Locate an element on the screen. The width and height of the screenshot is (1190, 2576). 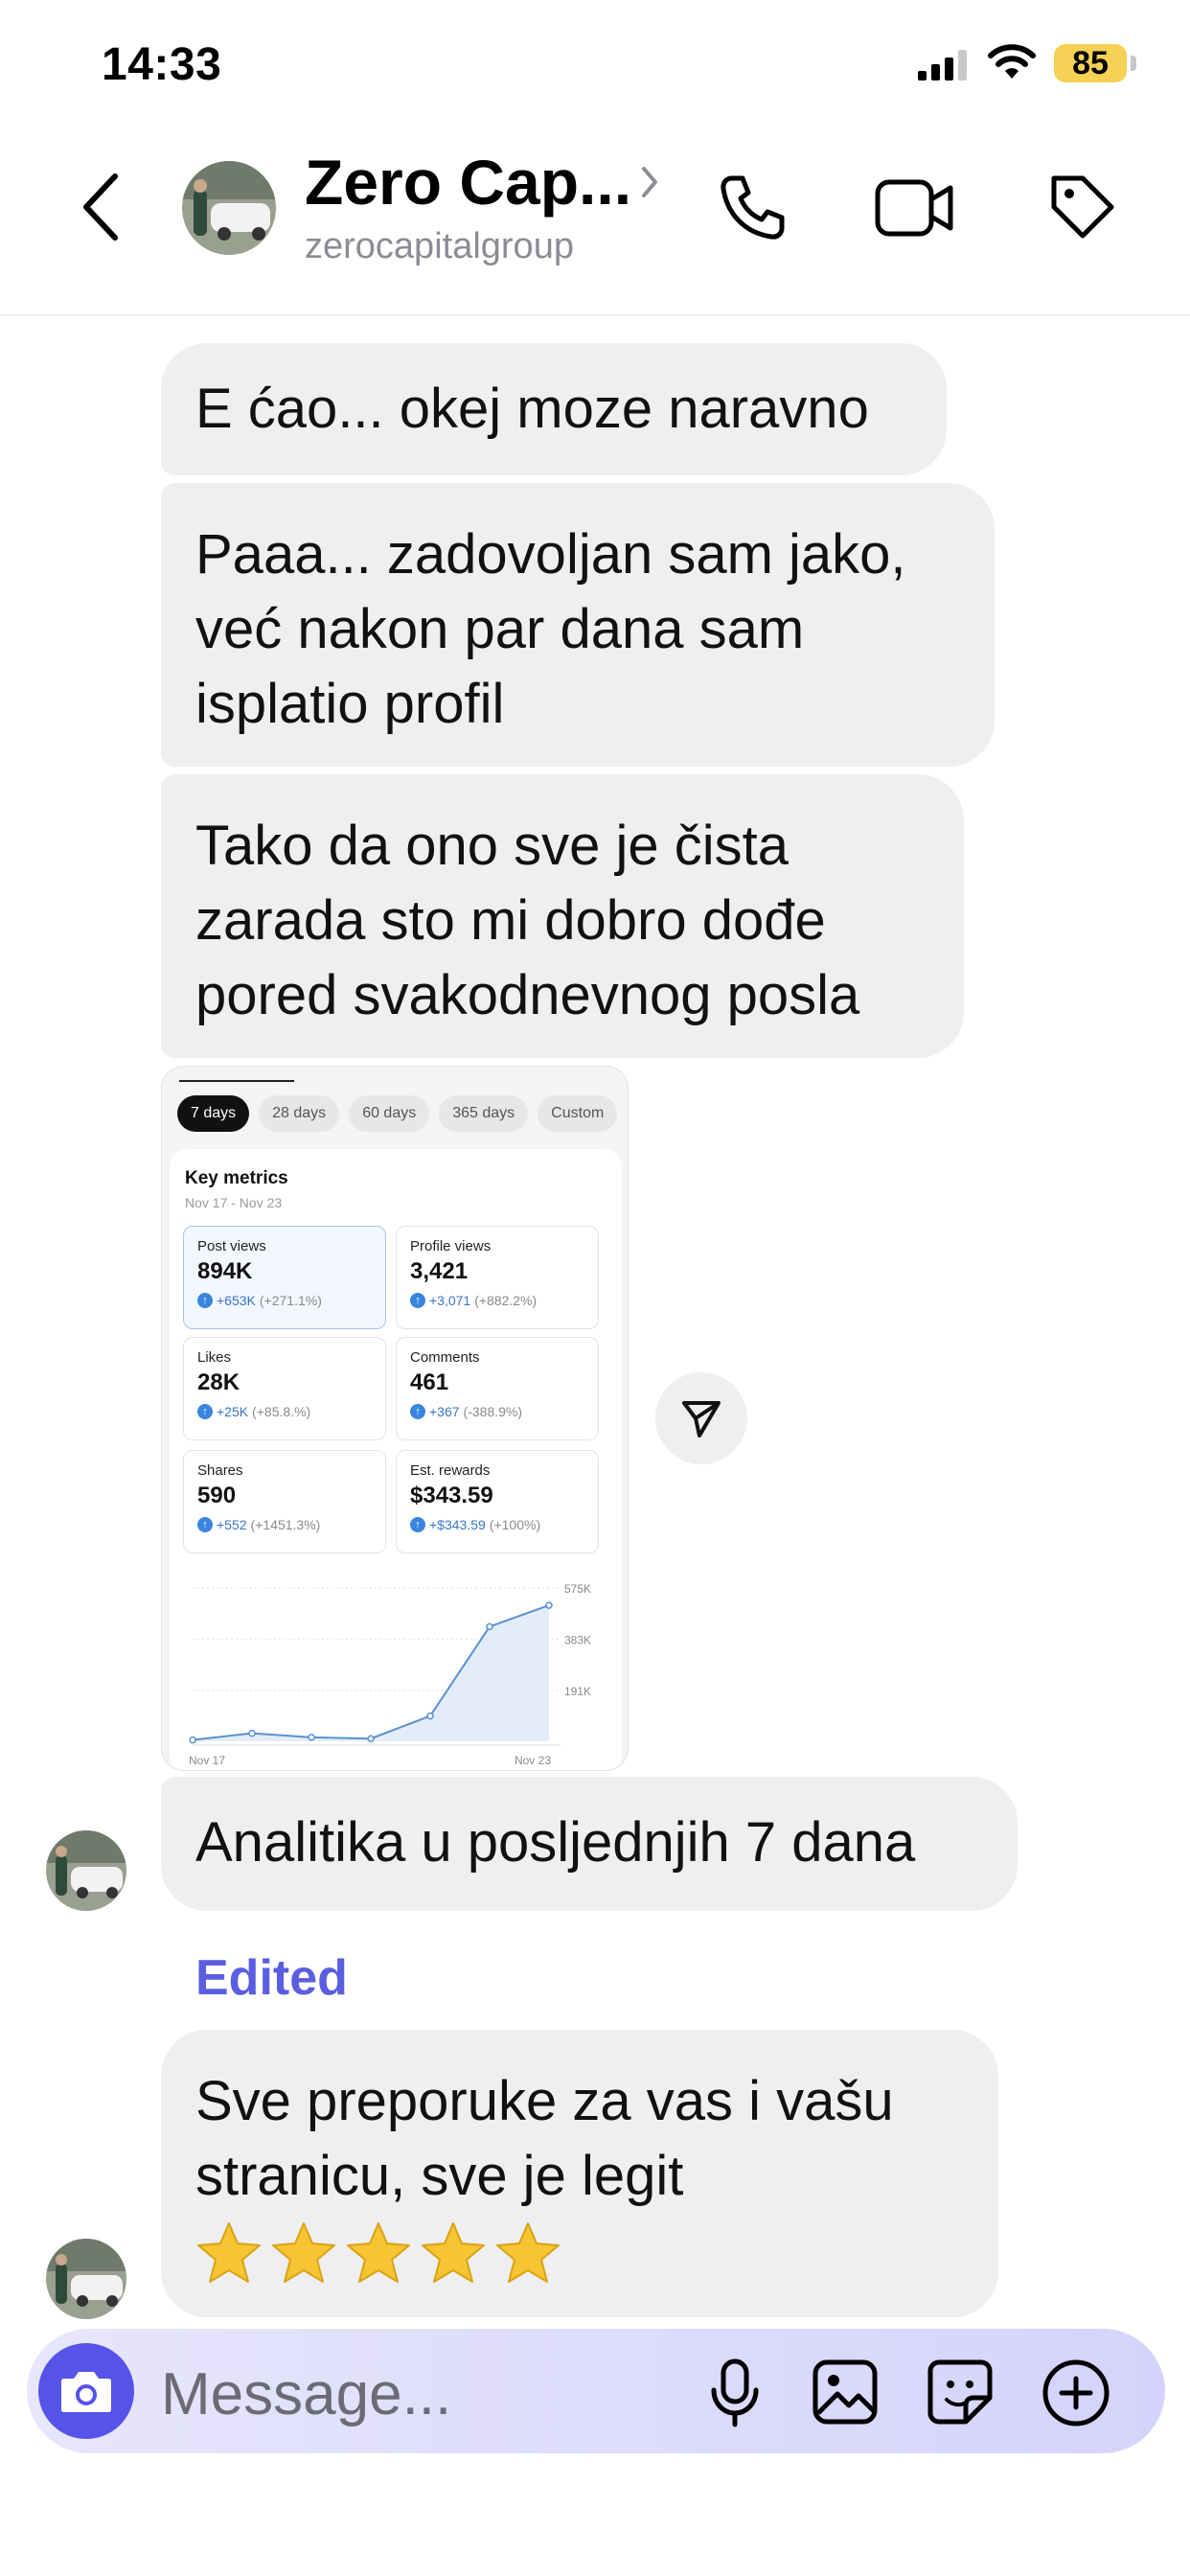
chip: Custom is located at coordinates (578, 1113).